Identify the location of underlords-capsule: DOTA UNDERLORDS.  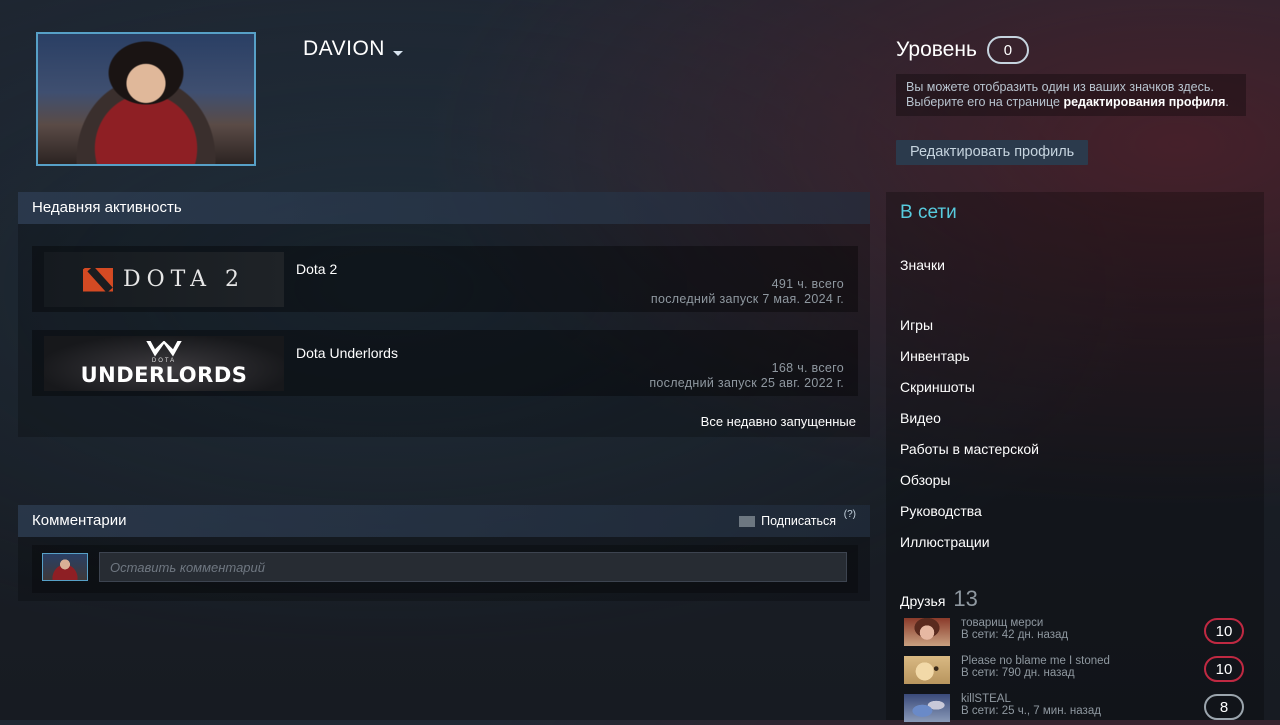
(164, 363).